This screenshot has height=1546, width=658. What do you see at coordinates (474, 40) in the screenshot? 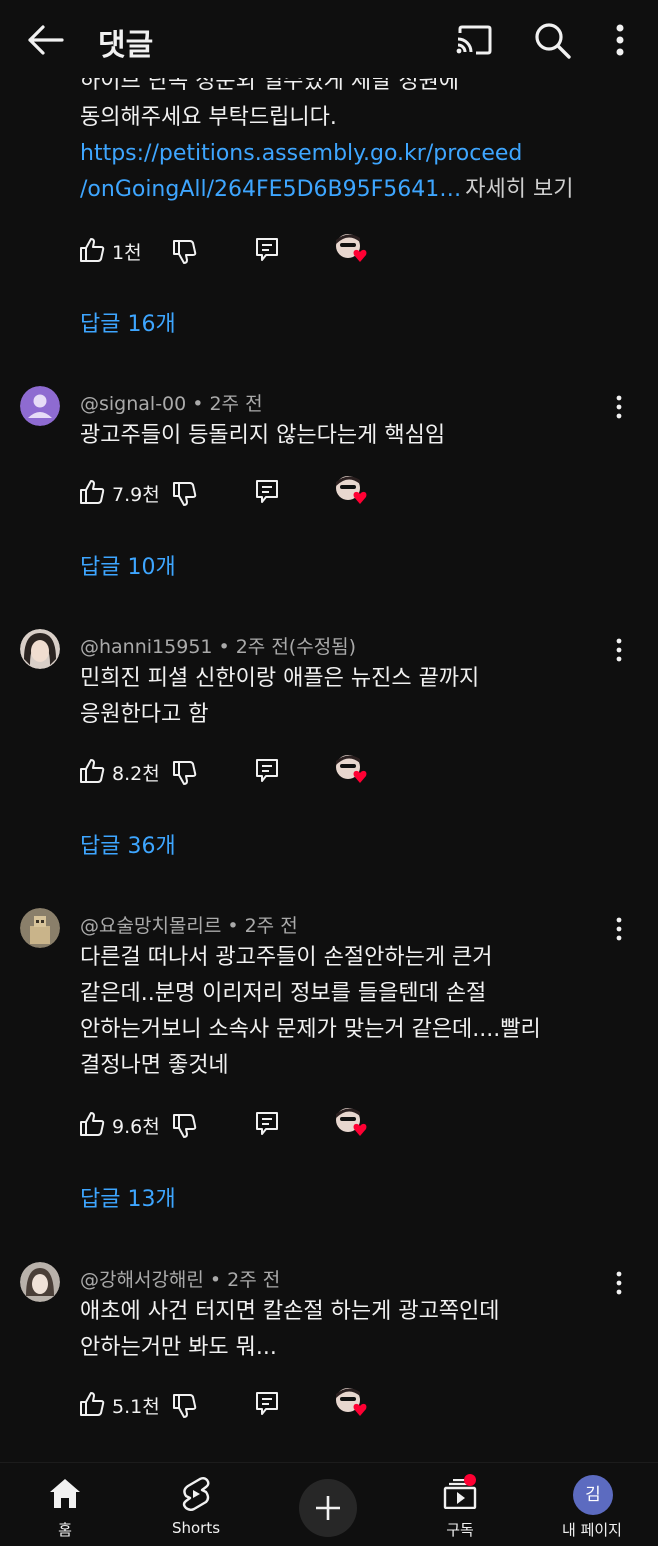
I see `cast-icon` at bounding box center [474, 40].